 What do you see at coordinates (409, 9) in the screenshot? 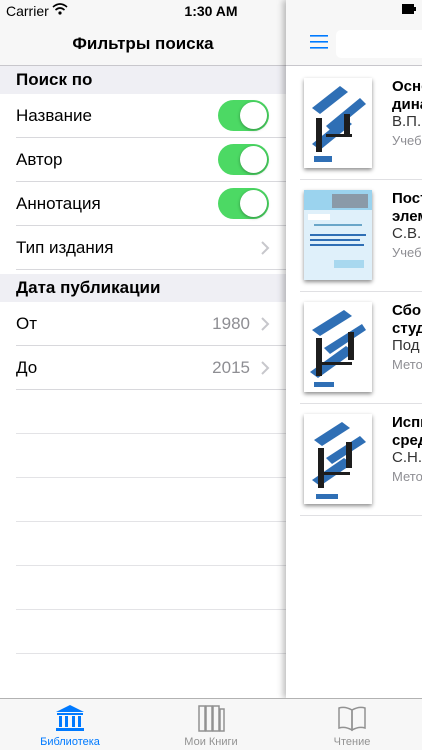
I see `battery-icon` at bounding box center [409, 9].